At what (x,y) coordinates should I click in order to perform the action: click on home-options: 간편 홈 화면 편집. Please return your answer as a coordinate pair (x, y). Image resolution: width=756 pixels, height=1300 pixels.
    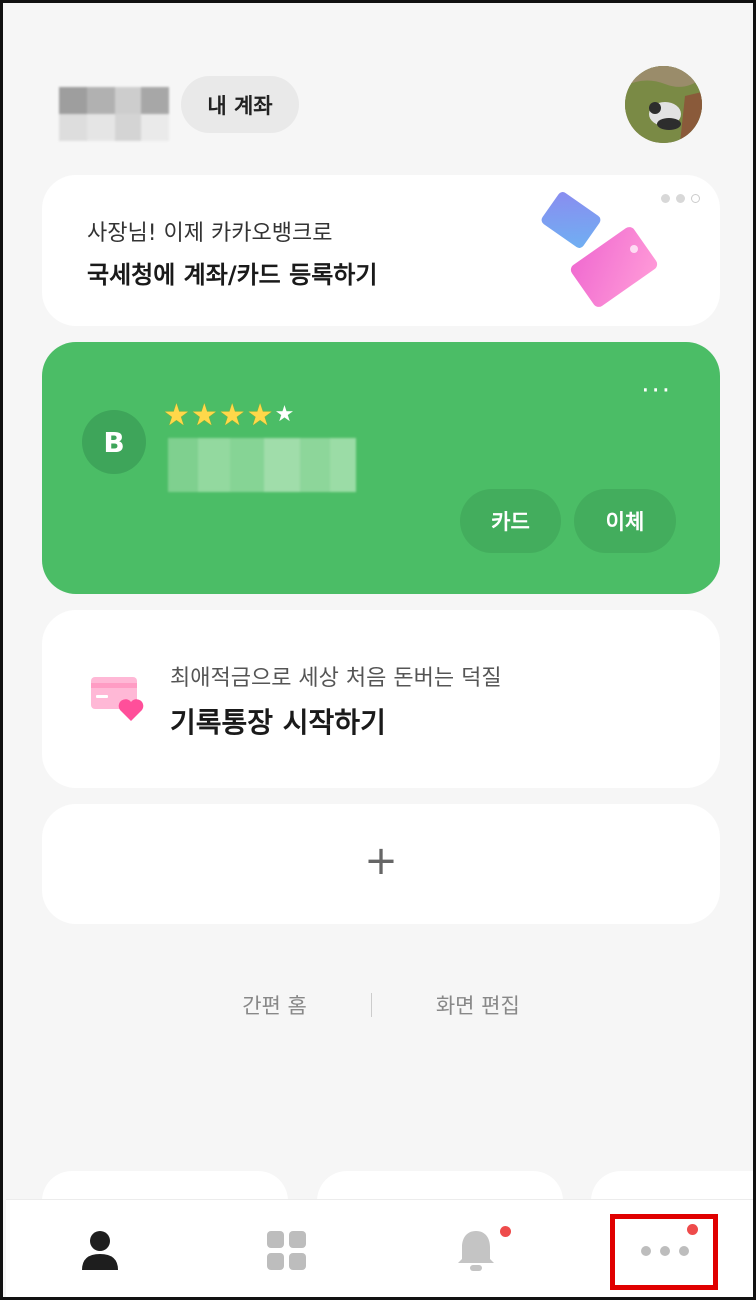
    Looking at the image, I should click on (378, 1005).